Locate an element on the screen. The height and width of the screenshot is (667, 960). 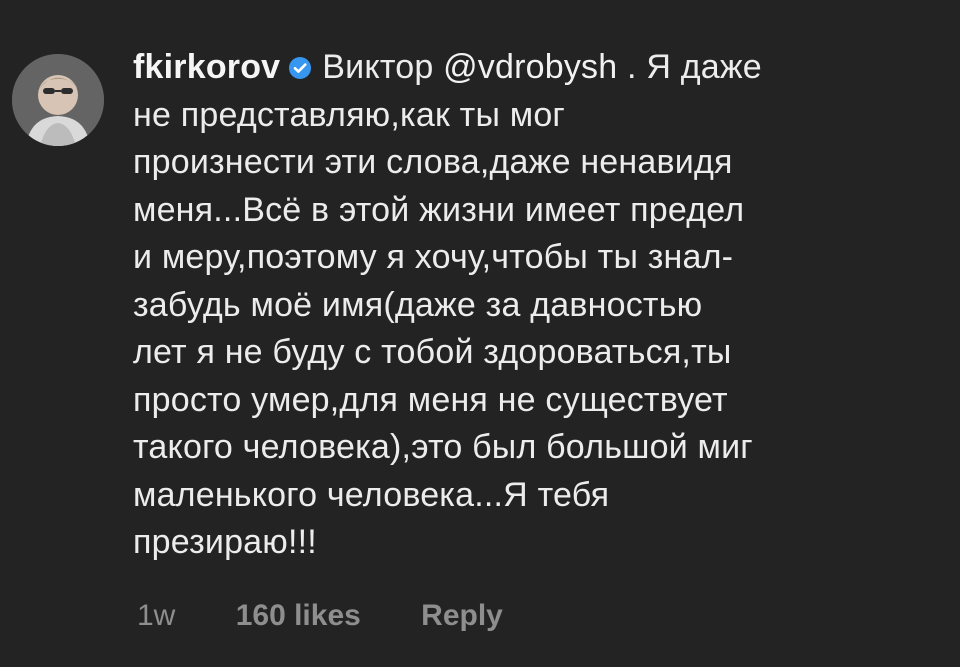
reply-button: Reply is located at coordinates (462, 616).